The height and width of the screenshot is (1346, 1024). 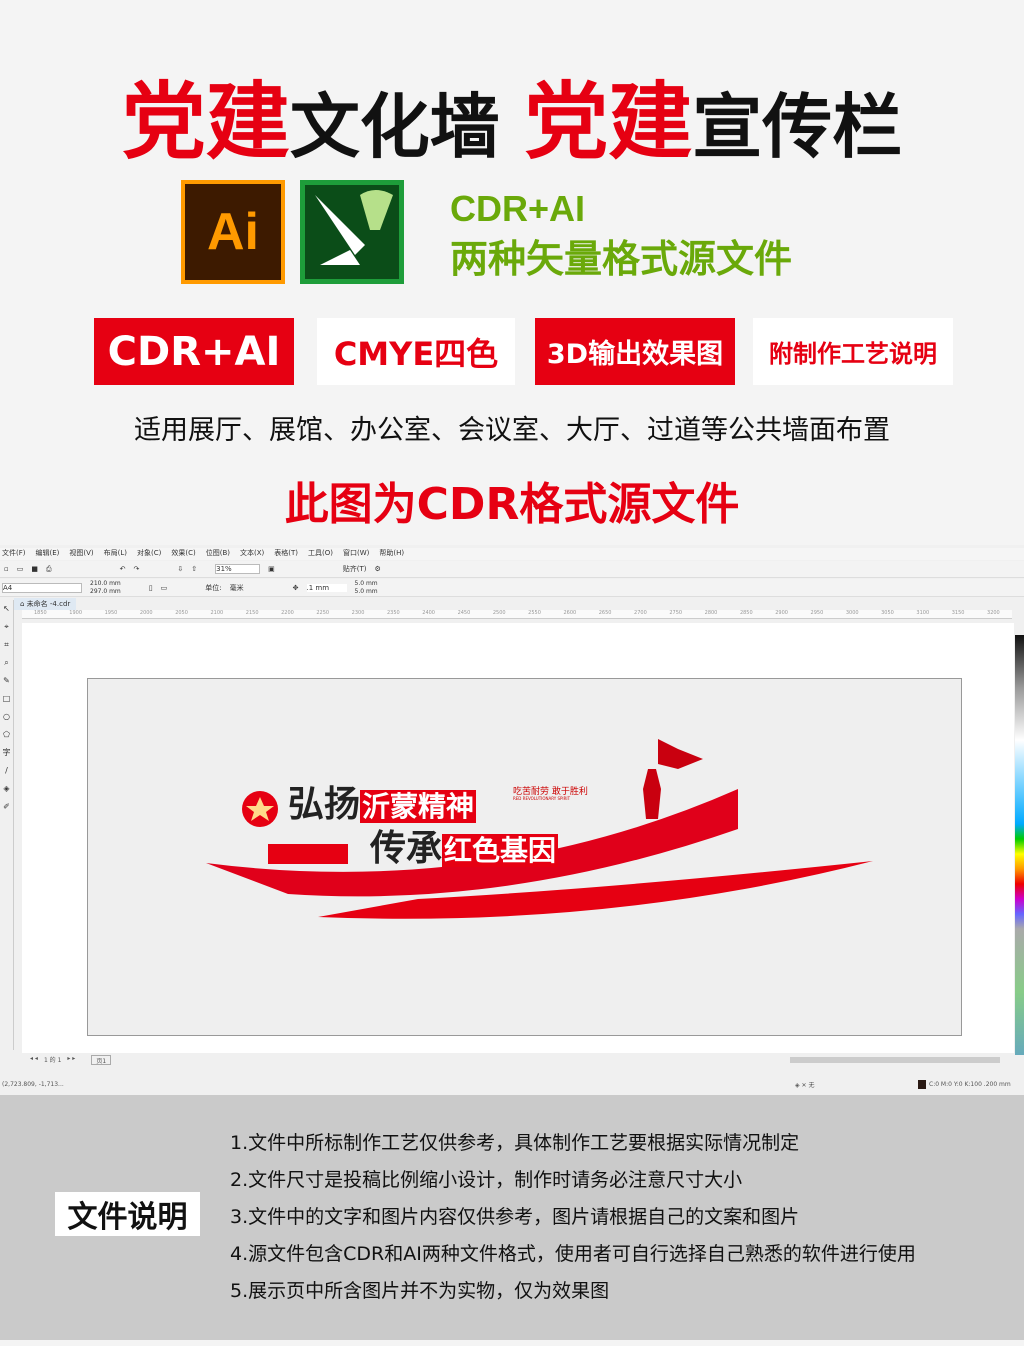 What do you see at coordinates (356, 554) in the screenshot?
I see `menu-window: 窗口(W)` at bounding box center [356, 554].